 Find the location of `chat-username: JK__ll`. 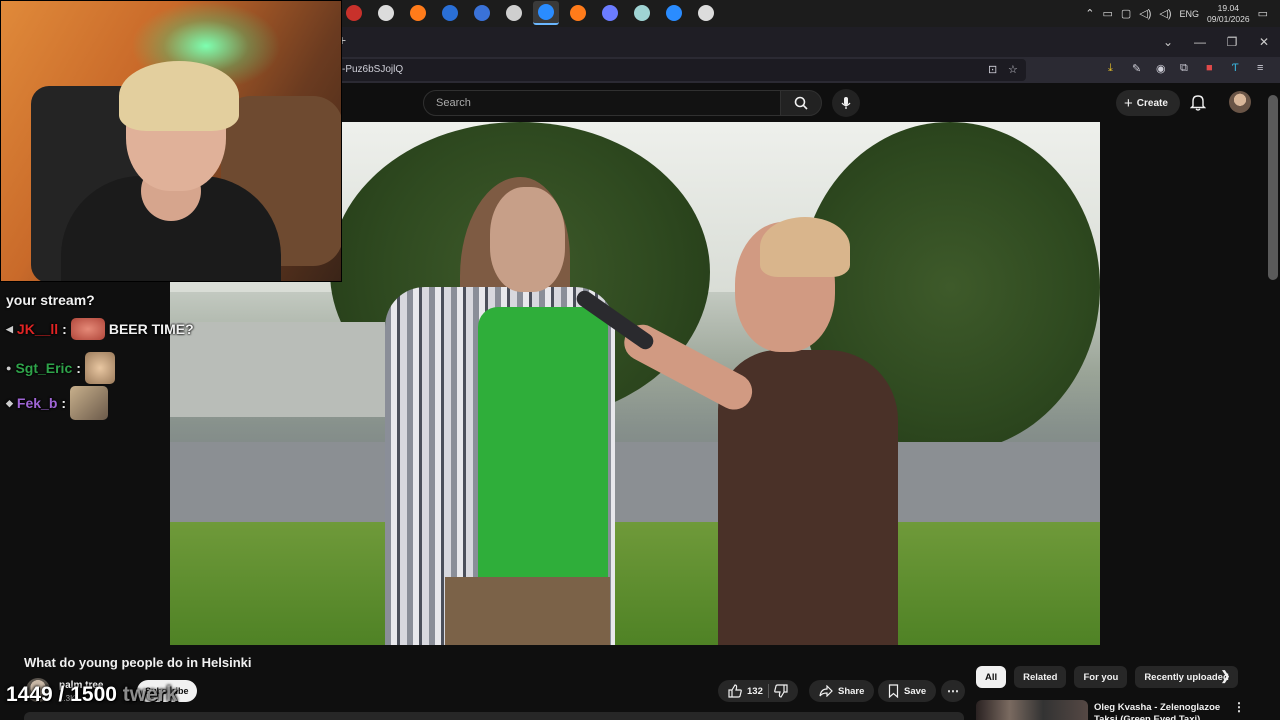

chat-username: JK__ll is located at coordinates (37, 329).